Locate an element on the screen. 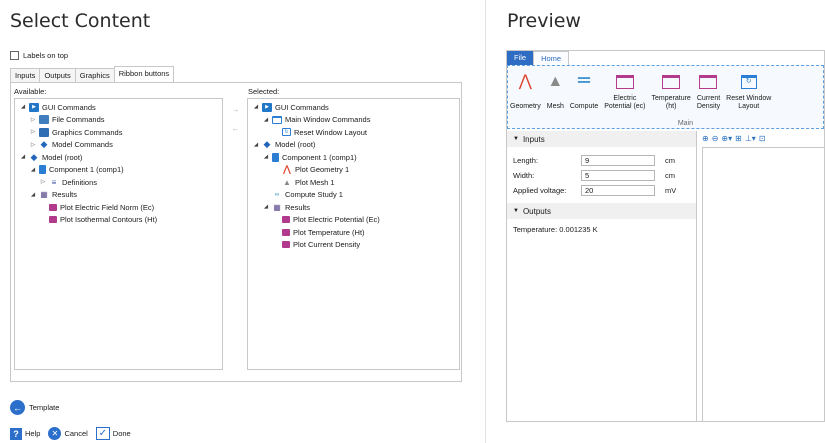  help-button: ? Help is located at coordinates (25, 433).